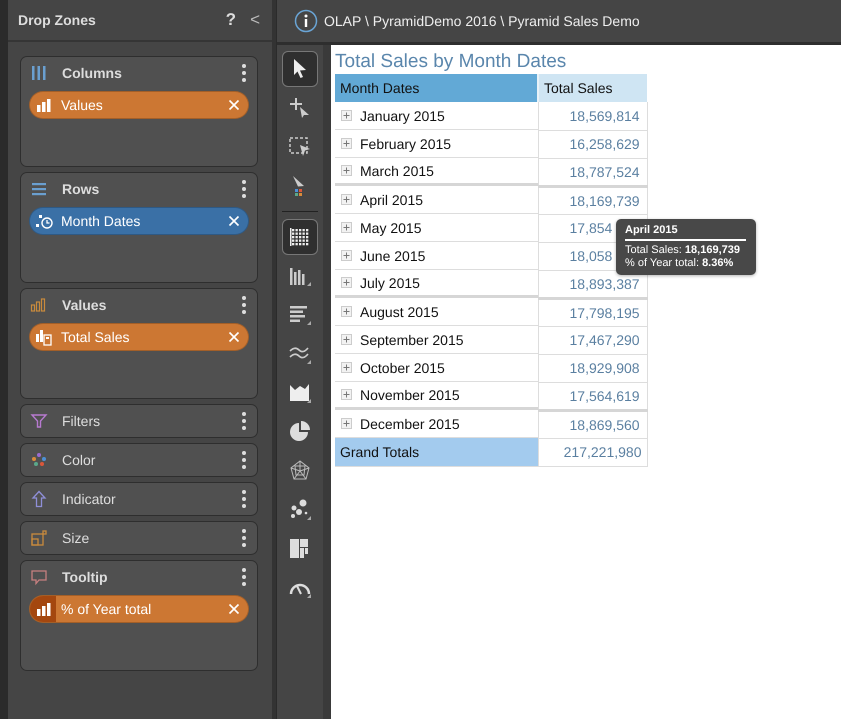 Image resolution: width=841 pixels, height=719 pixels. I want to click on zone-label: Columns, so click(92, 73).